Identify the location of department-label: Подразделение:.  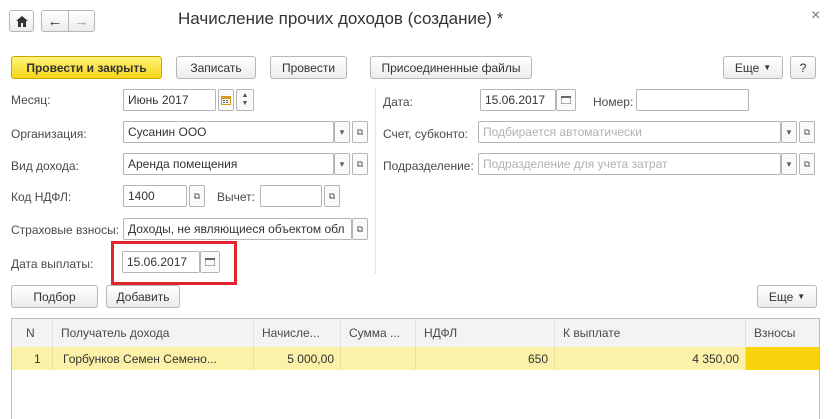
(428, 166).